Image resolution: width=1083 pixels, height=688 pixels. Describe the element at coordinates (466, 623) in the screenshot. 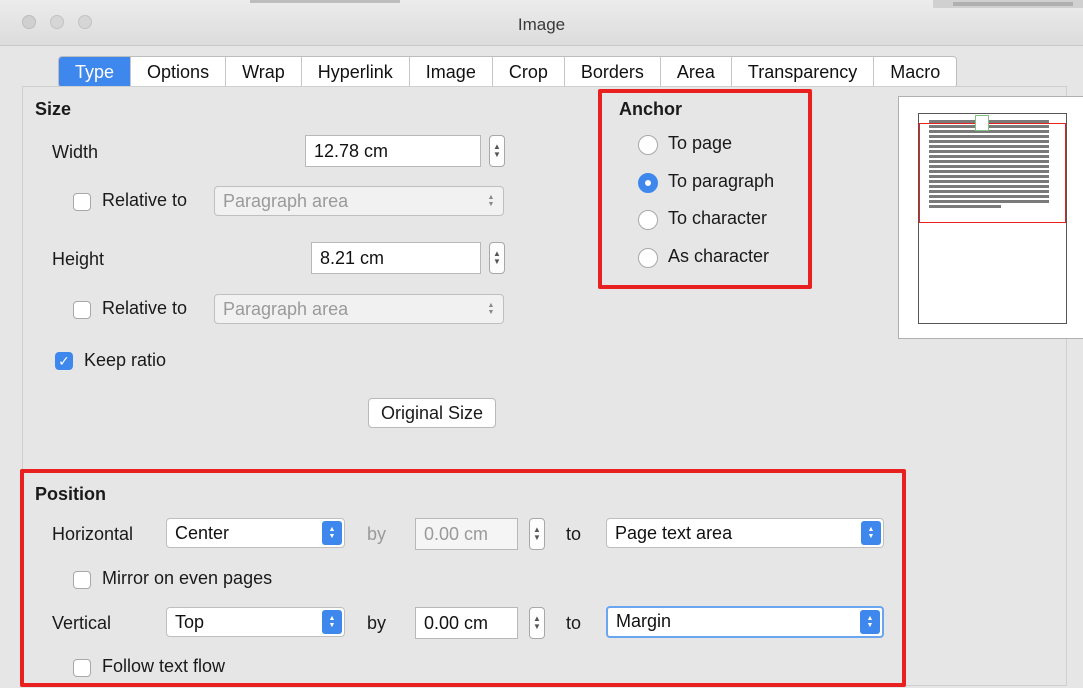

I see `vertical-by-field: 0.00 cm` at that location.